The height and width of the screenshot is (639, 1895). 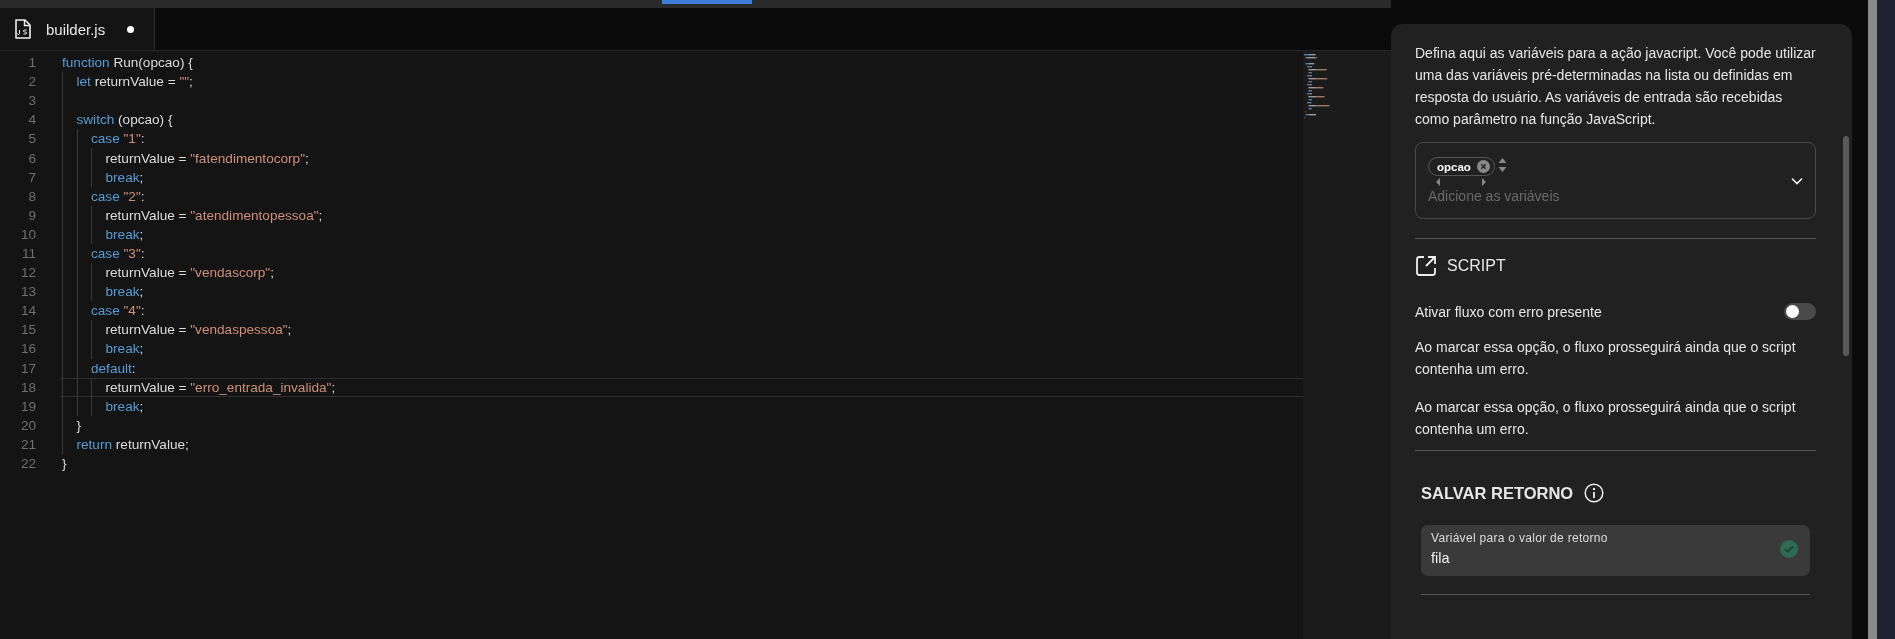 What do you see at coordinates (207, 158) in the screenshot?
I see `code-line: returnValue = "fatendimentocorp";` at bounding box center [207, 158].